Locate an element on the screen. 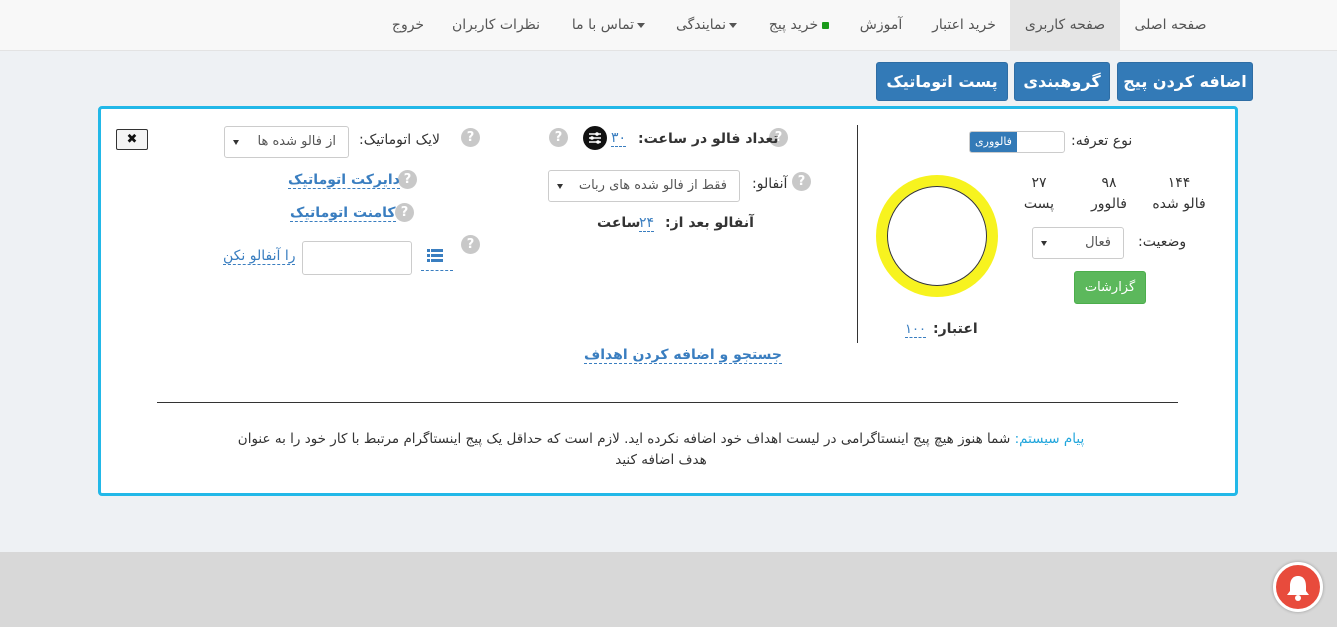  status-select: فعال is located at coordinates (1078, 243).